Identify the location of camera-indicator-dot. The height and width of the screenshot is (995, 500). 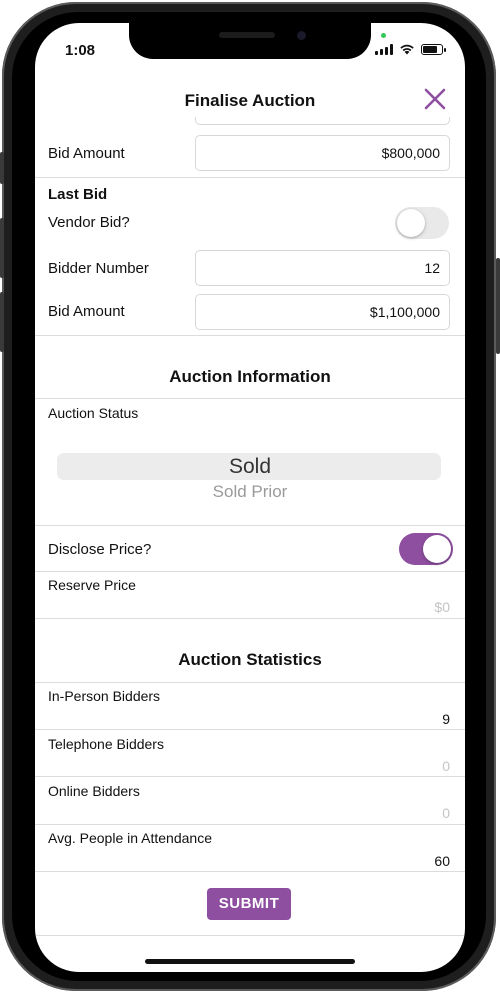
(383, 35).